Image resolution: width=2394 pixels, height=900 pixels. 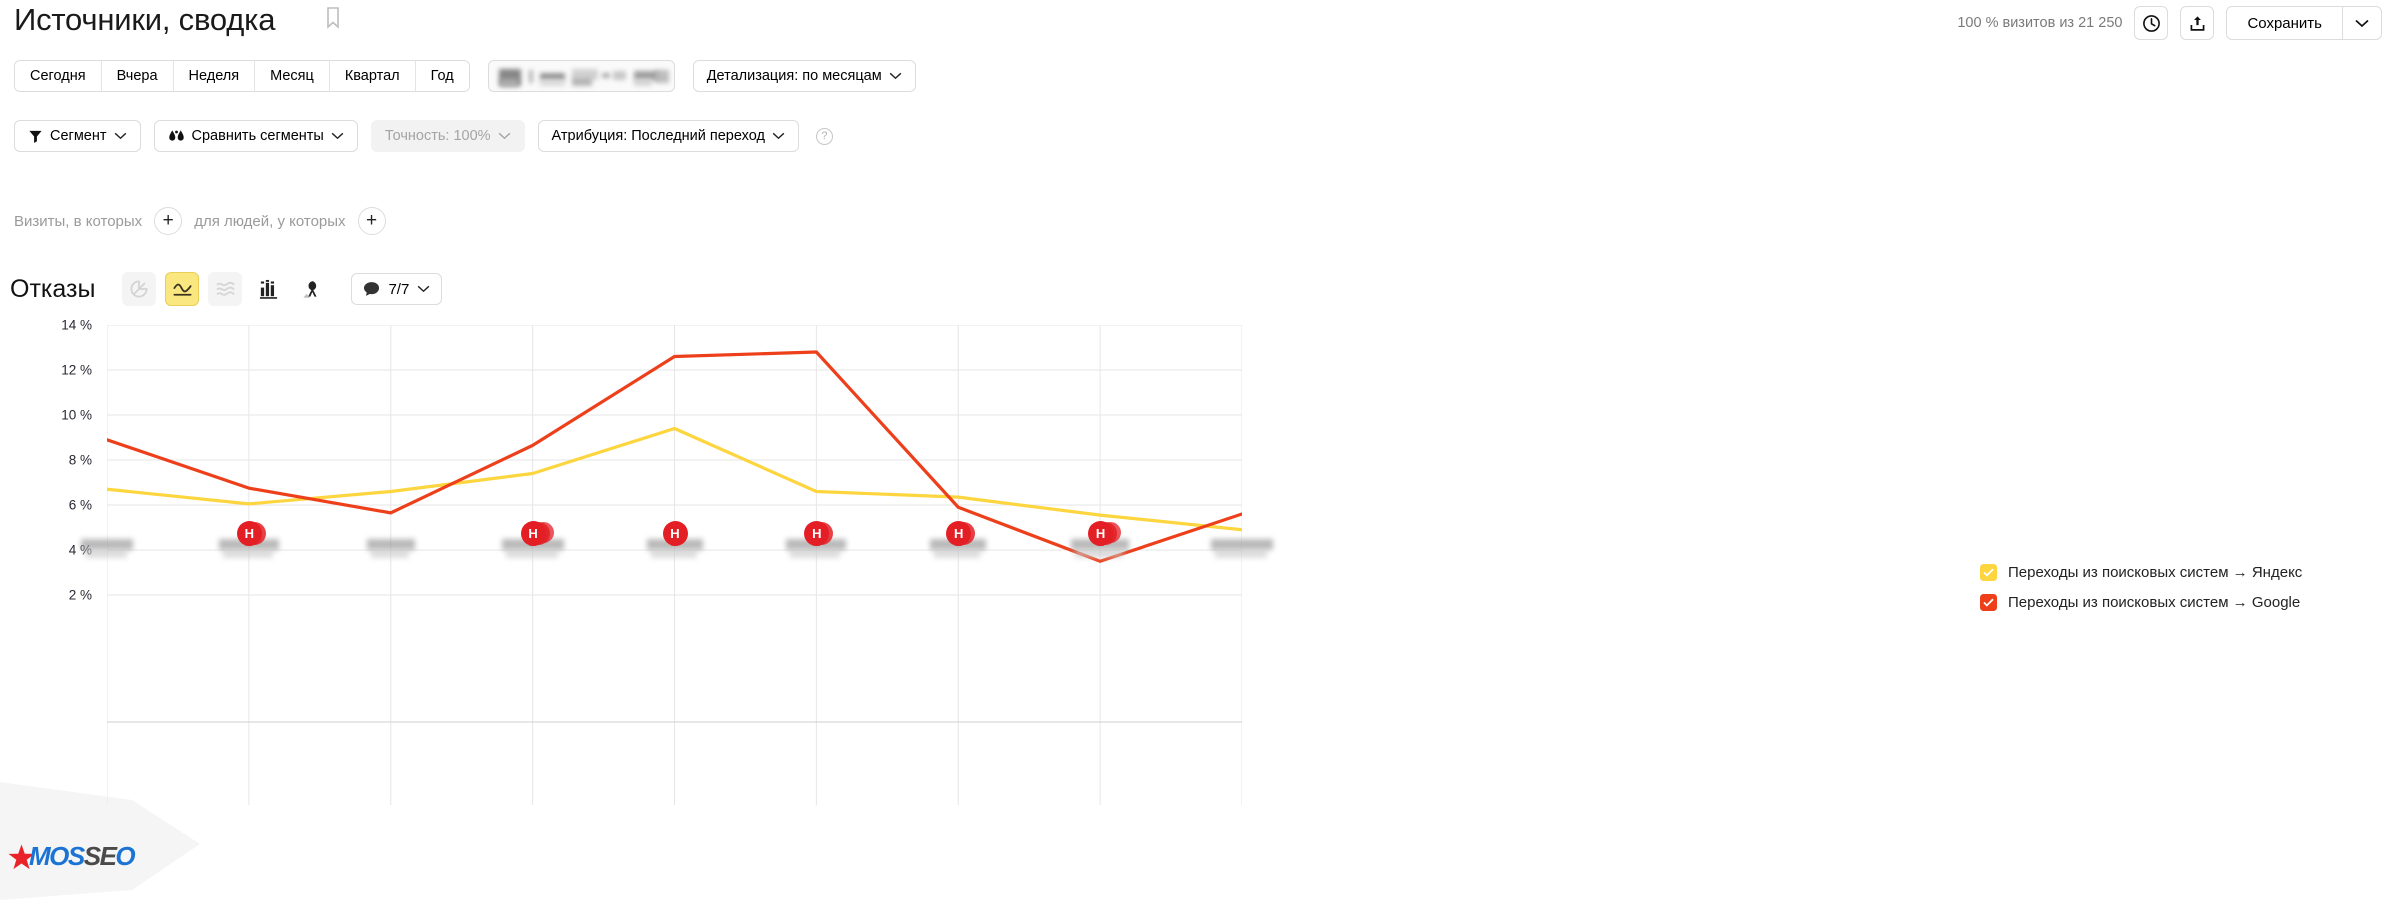 What do you see at coordinates (78, 221) in the screenshot?
I see `visits-filter-label: Визиты, в которых` at bounding box center [78, 221].